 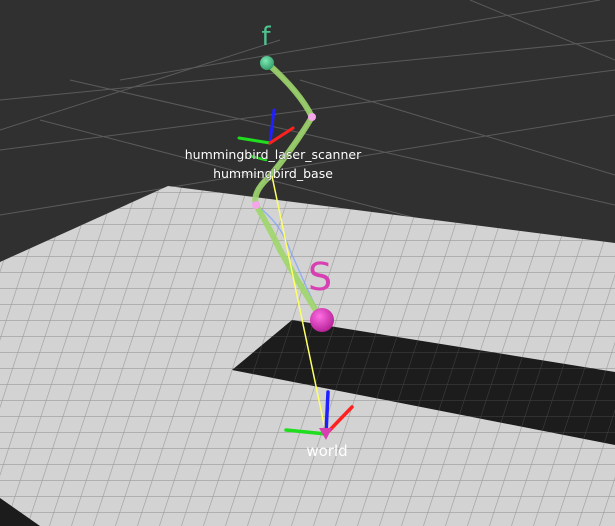 What do you see at coordinates (273, 173) in the screenshot?
I see `frame-label-base: hummingbird_base` at bounding box center [273, 173].